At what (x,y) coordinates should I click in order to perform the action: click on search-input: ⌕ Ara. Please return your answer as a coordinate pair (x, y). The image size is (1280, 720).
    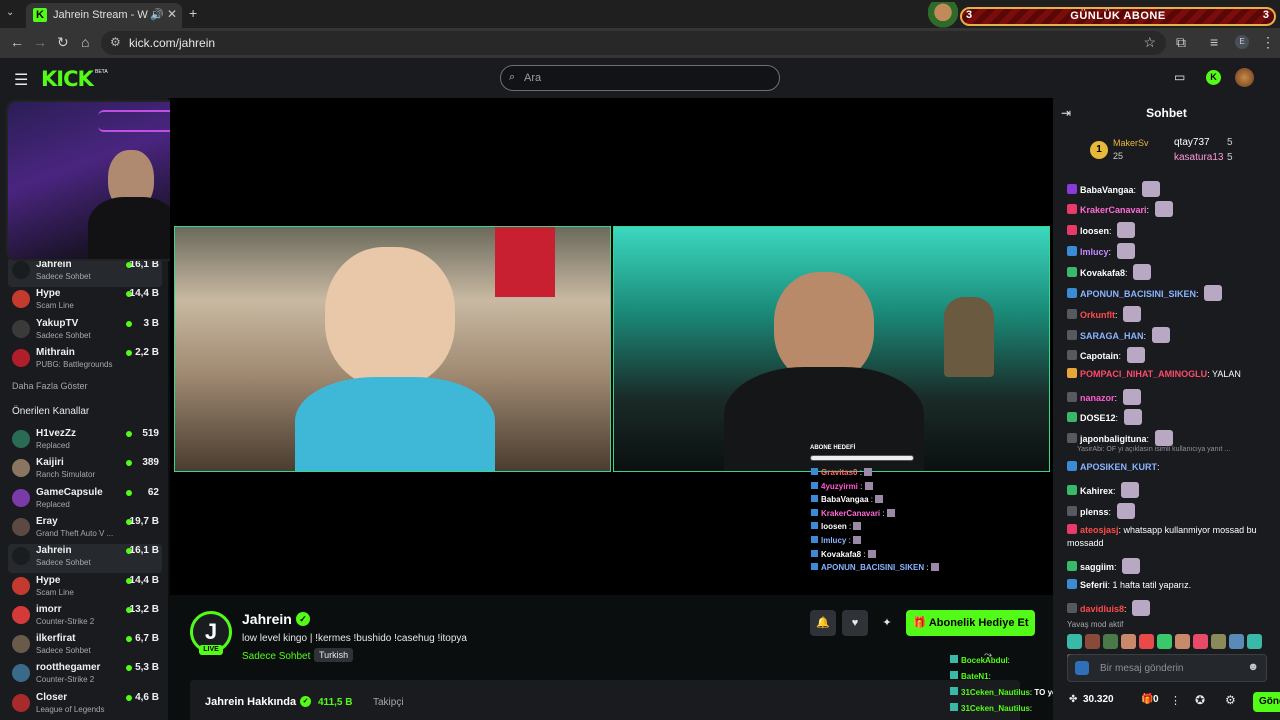
    Looking at the image, I should click on (640, 78).